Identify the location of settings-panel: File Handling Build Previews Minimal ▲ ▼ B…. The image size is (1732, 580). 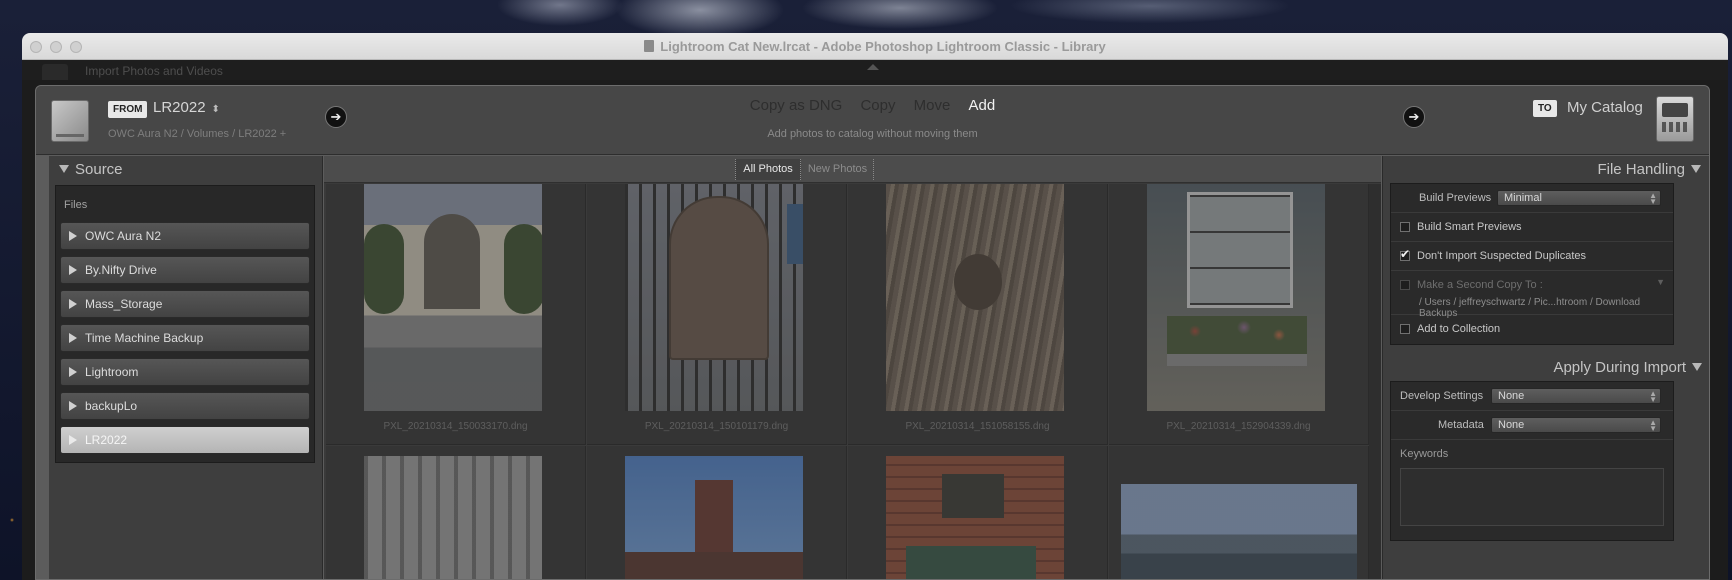
(1545, 367).